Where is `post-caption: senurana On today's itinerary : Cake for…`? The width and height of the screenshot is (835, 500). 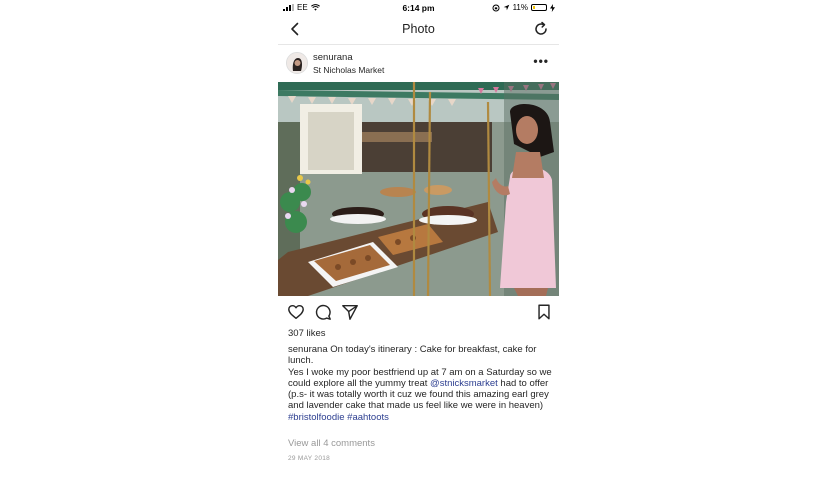 post-caption: senurana On today's itinerary : Cake for… is located at coordinates (420, 383).